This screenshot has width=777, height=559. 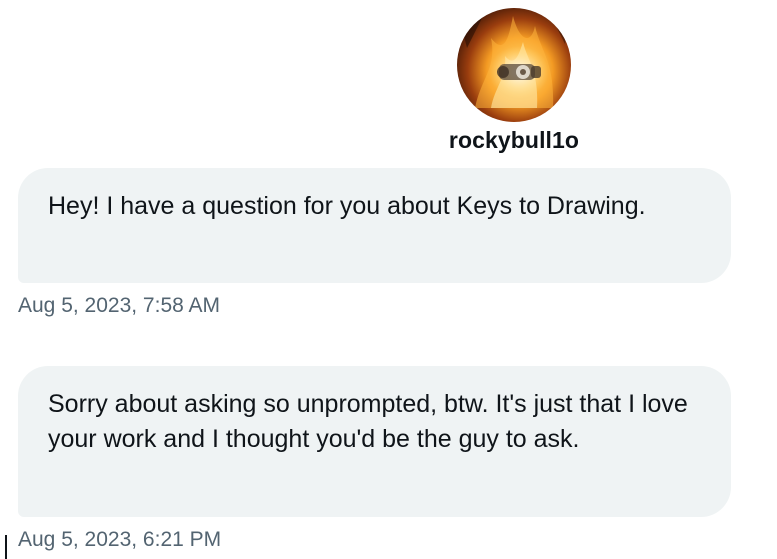 I want to click on profile-avatar, so click(x=514, y=65).